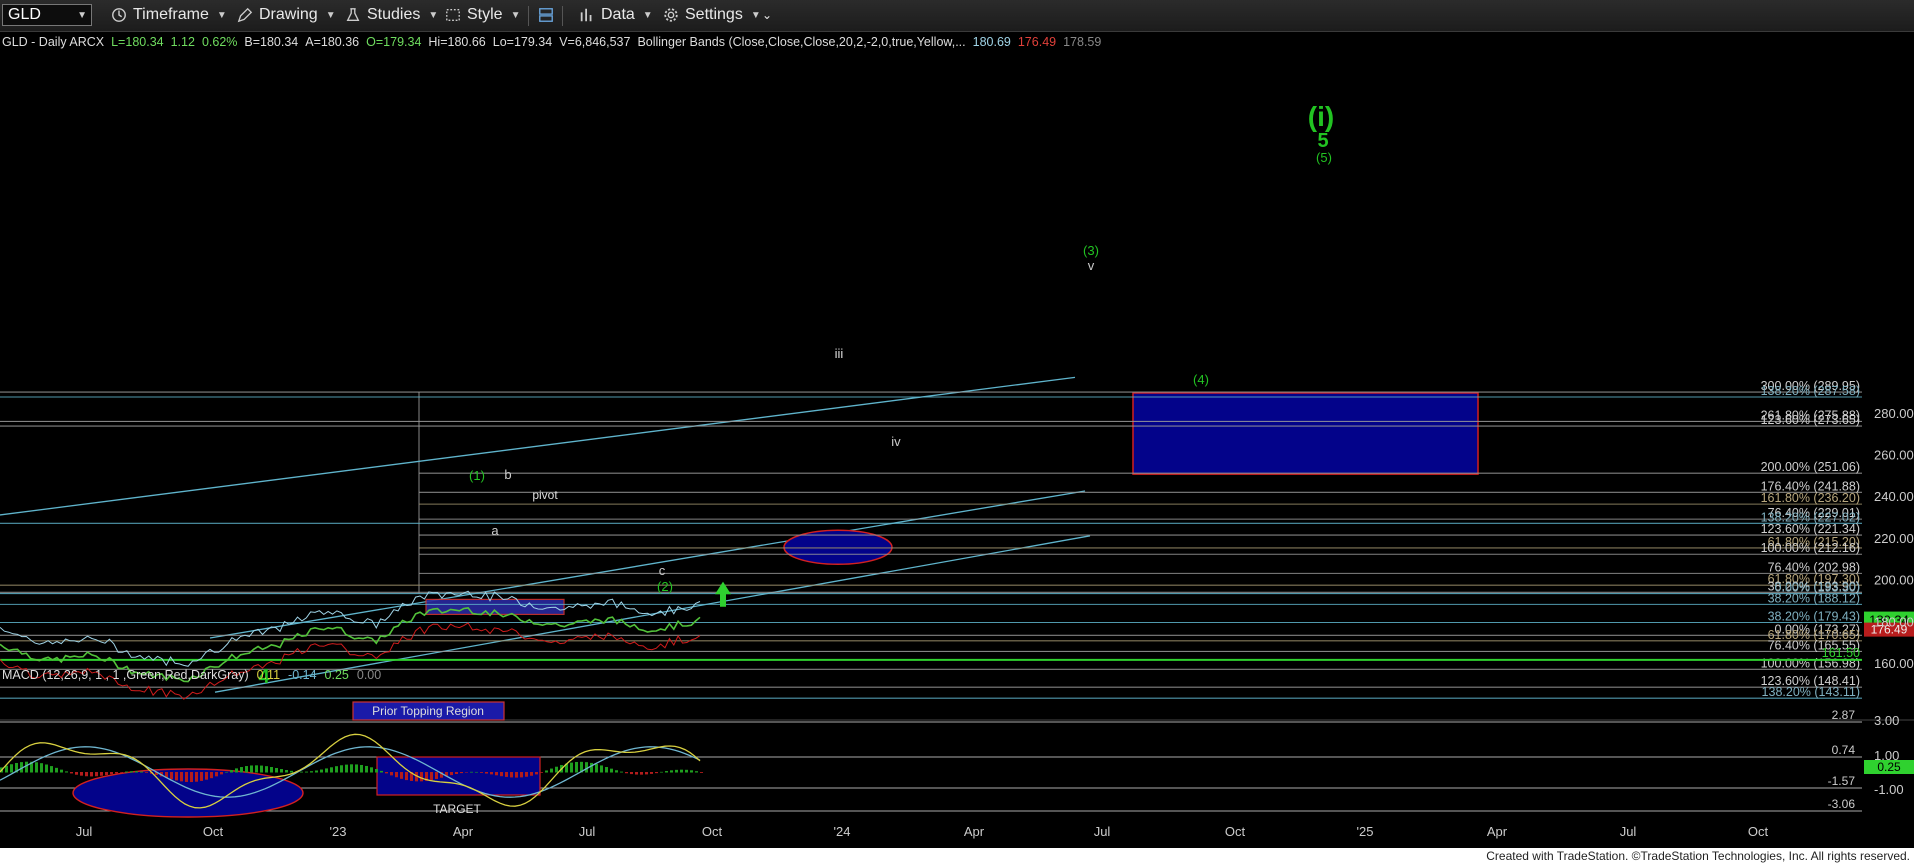 The image size is (1914, 865). What do you see at coordinates (1842, 781) in the screenshot?
I see `macd-level-label: -1.57` at bounding box center [1842, 781].